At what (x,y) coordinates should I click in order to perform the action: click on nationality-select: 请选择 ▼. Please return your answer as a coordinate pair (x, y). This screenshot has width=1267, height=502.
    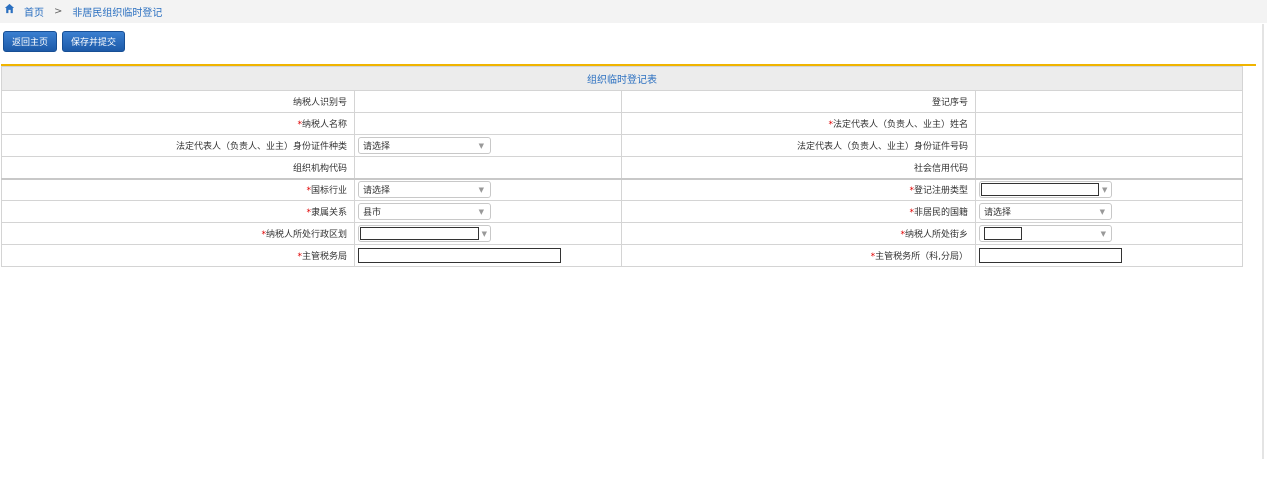
    Looking at the image, I should click on (1045, 211).